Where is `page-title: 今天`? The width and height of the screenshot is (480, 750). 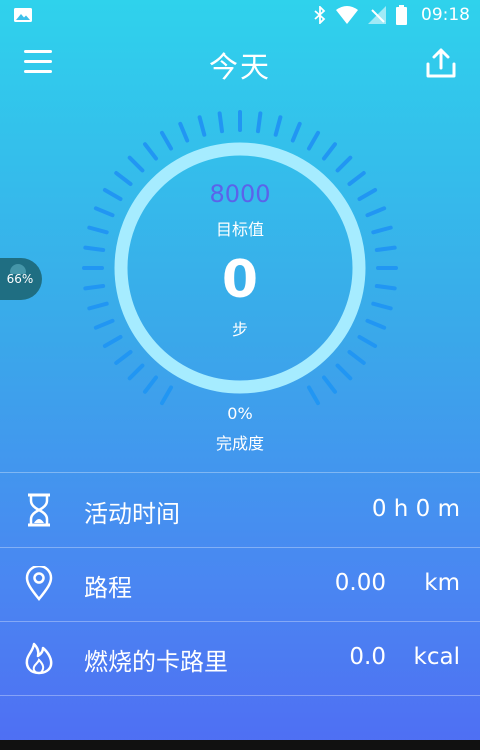
page-title: 今天 is located at coordinates (239, 67).